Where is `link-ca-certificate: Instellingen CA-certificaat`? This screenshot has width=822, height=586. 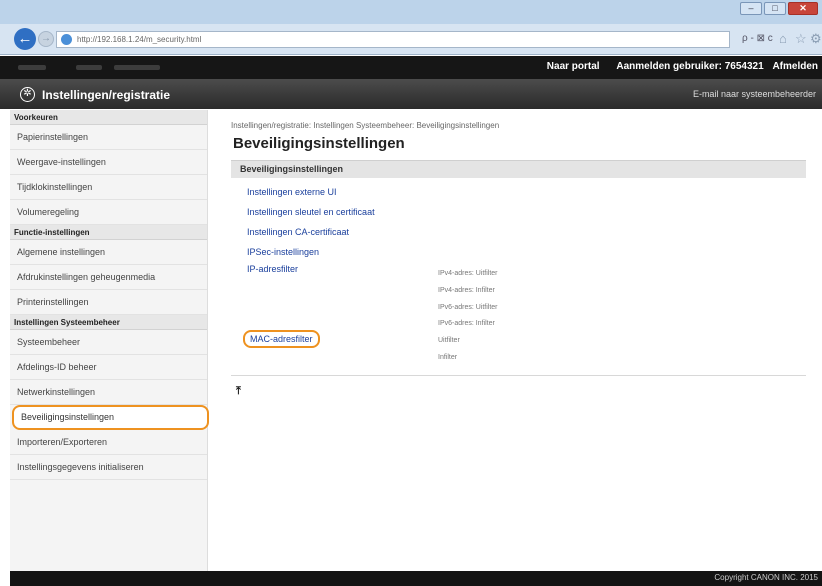 link-ca-certificate: Instellingen CA-certificaat is located at coordinates (298, 232).